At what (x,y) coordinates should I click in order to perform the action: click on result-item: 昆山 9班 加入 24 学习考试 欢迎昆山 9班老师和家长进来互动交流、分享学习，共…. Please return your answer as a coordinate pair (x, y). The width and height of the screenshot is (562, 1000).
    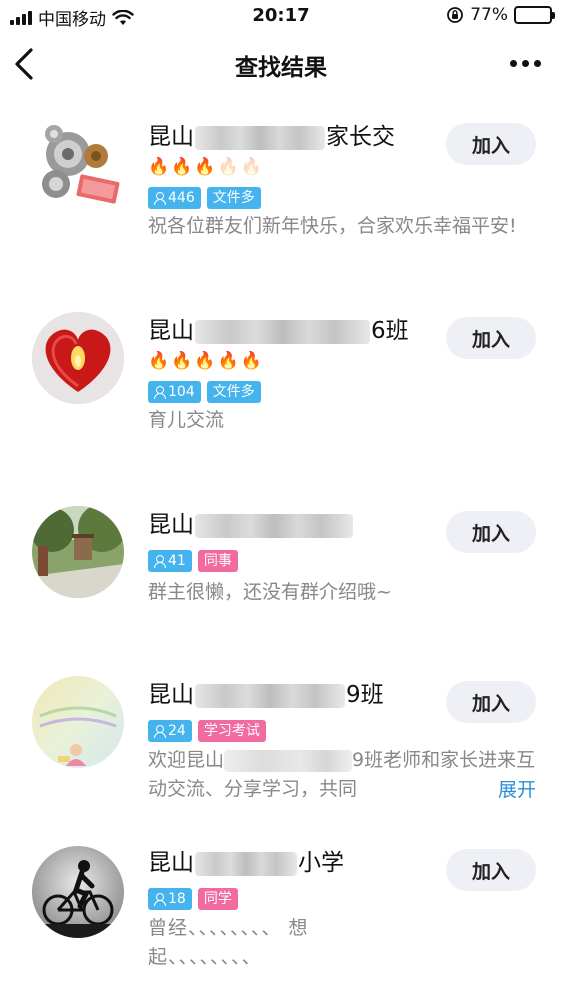
    Looking at the image, I should click on (281, 740).